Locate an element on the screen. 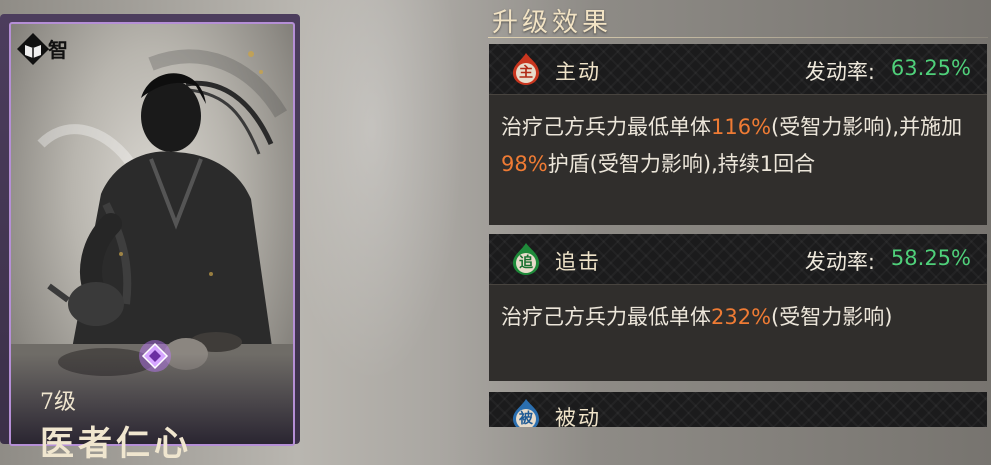 The image size is (991, 465). skill-body-chase: 治疗己方兵力最低单体232%(受智力影响) is located at coordinates (738, 332).